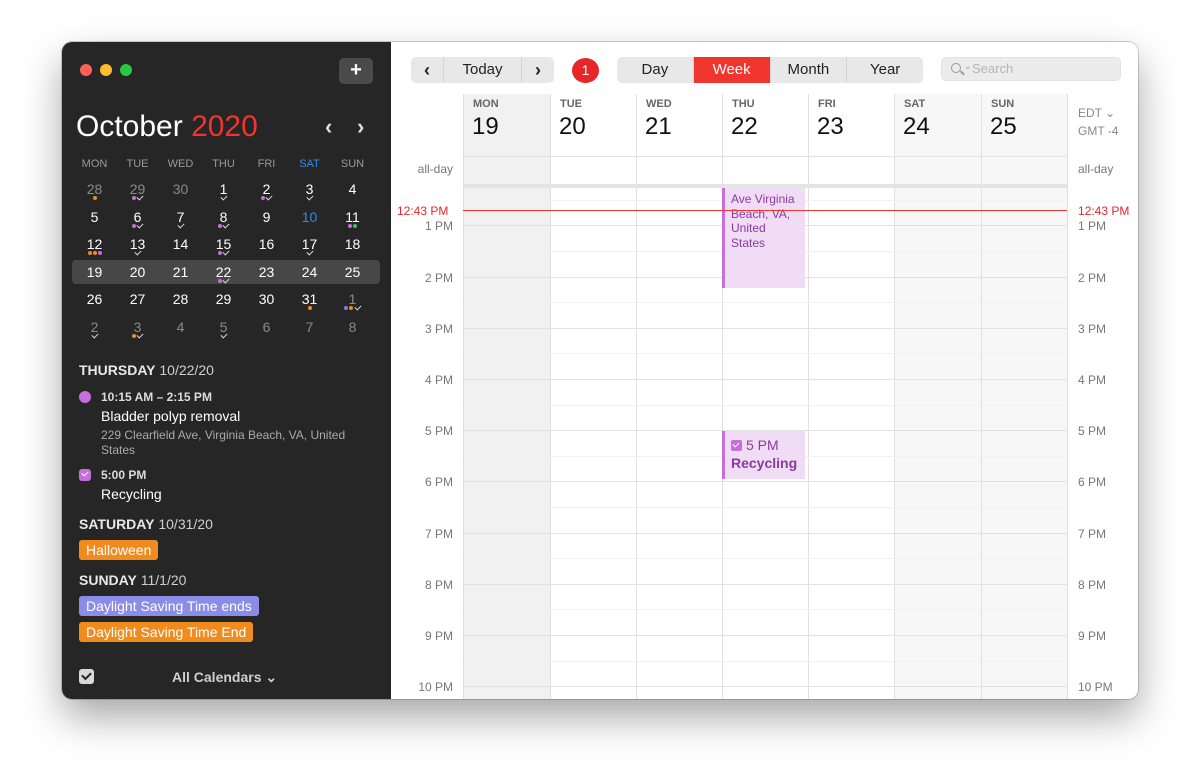 Image resolution: width=1200 pixels, height=781 pixels. I want to click on mini-day: 11, so click(352, 218).